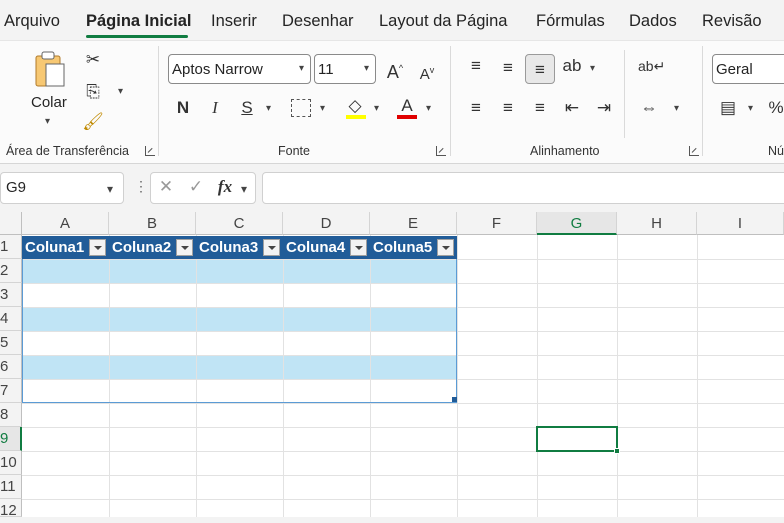  I want to click on align-right-icon: ≡, so click(540, 108).